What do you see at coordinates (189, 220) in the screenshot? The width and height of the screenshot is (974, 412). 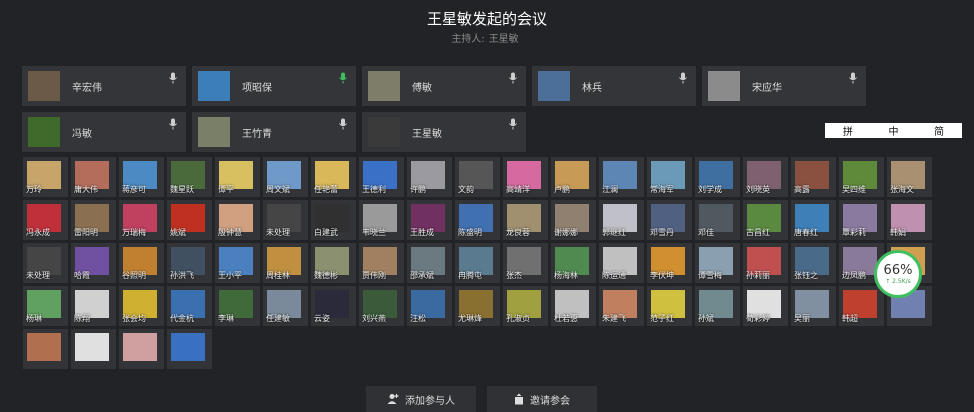 I see `participant-tile: 姚斌` at bounding box center [189, 220].